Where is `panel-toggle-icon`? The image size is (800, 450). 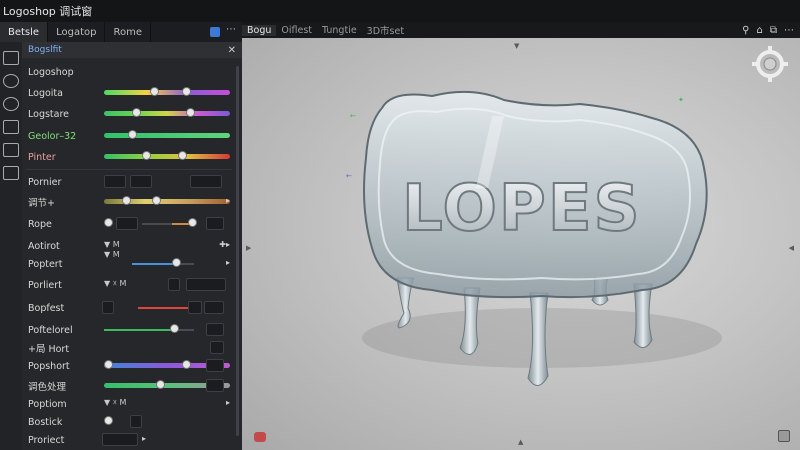
panel-toggle-icon is located at coordinates (215, 32).